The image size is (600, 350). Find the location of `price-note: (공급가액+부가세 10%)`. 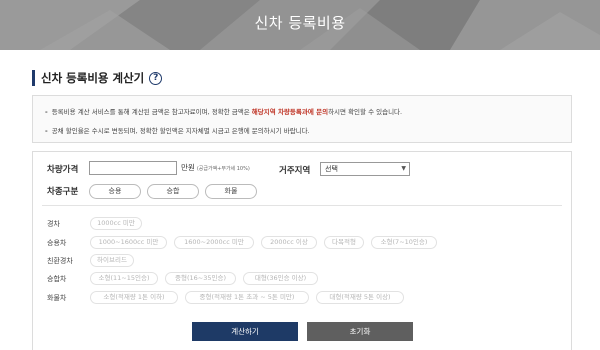

price-note: (공급가액+부가세 10%) is located at coordinates (223, 169).